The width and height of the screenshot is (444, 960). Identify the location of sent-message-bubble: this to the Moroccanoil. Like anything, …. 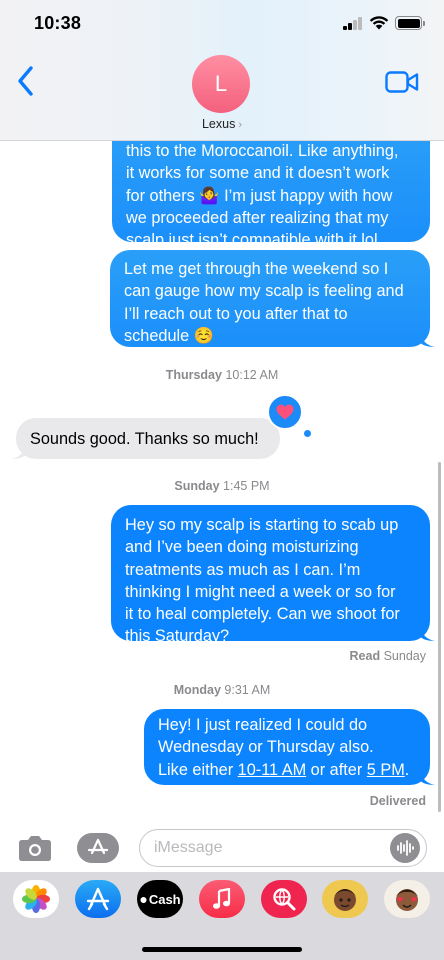
(271, 186).